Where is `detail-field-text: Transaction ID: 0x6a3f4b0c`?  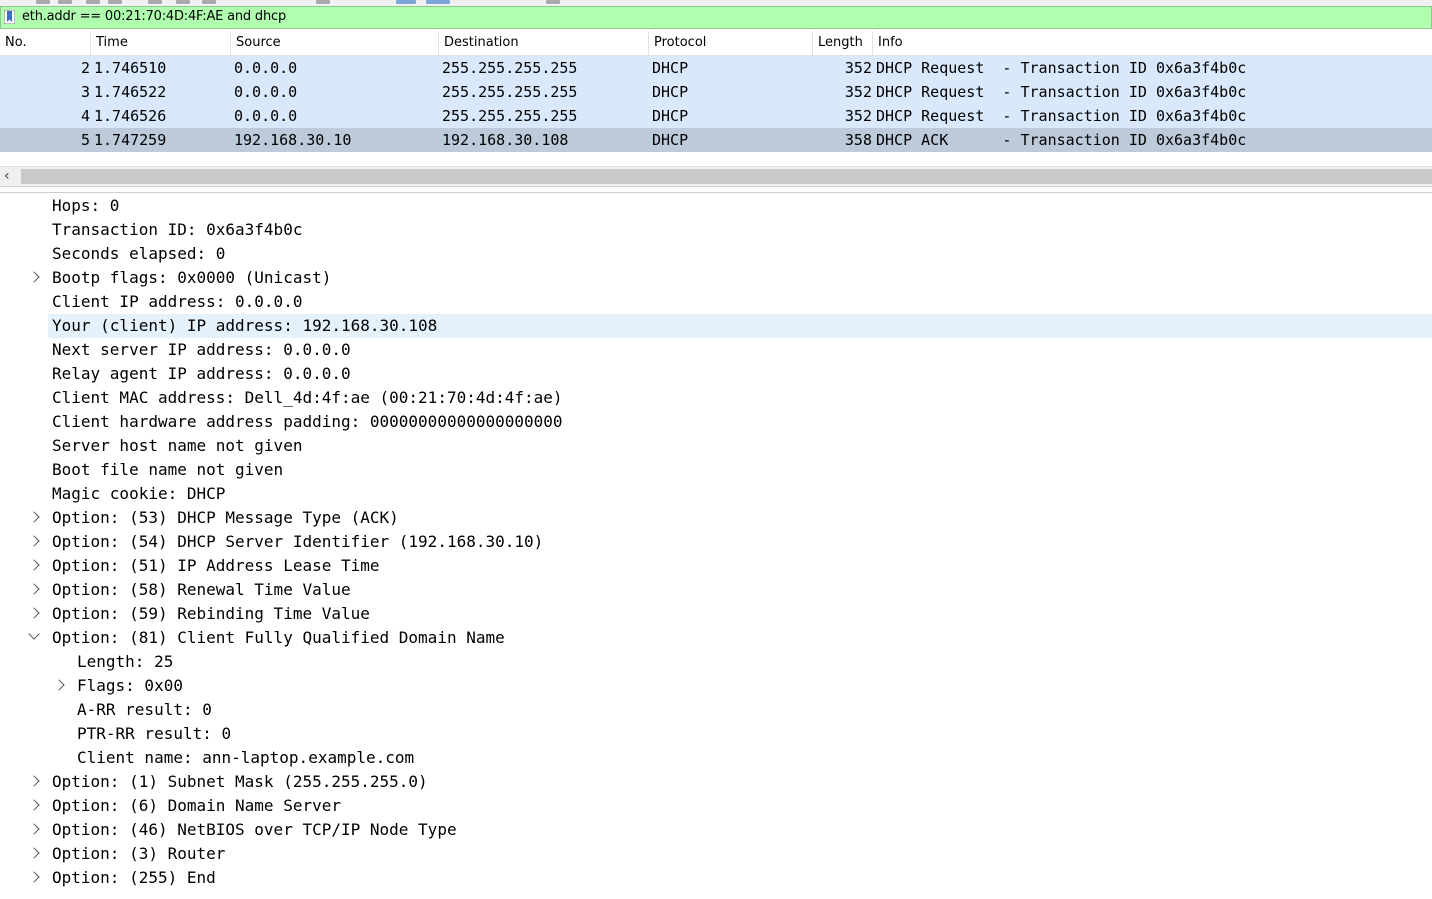 detail-field-text: Transaction ID: 0x6a3f4b0c is located at coordinates (177, 229).